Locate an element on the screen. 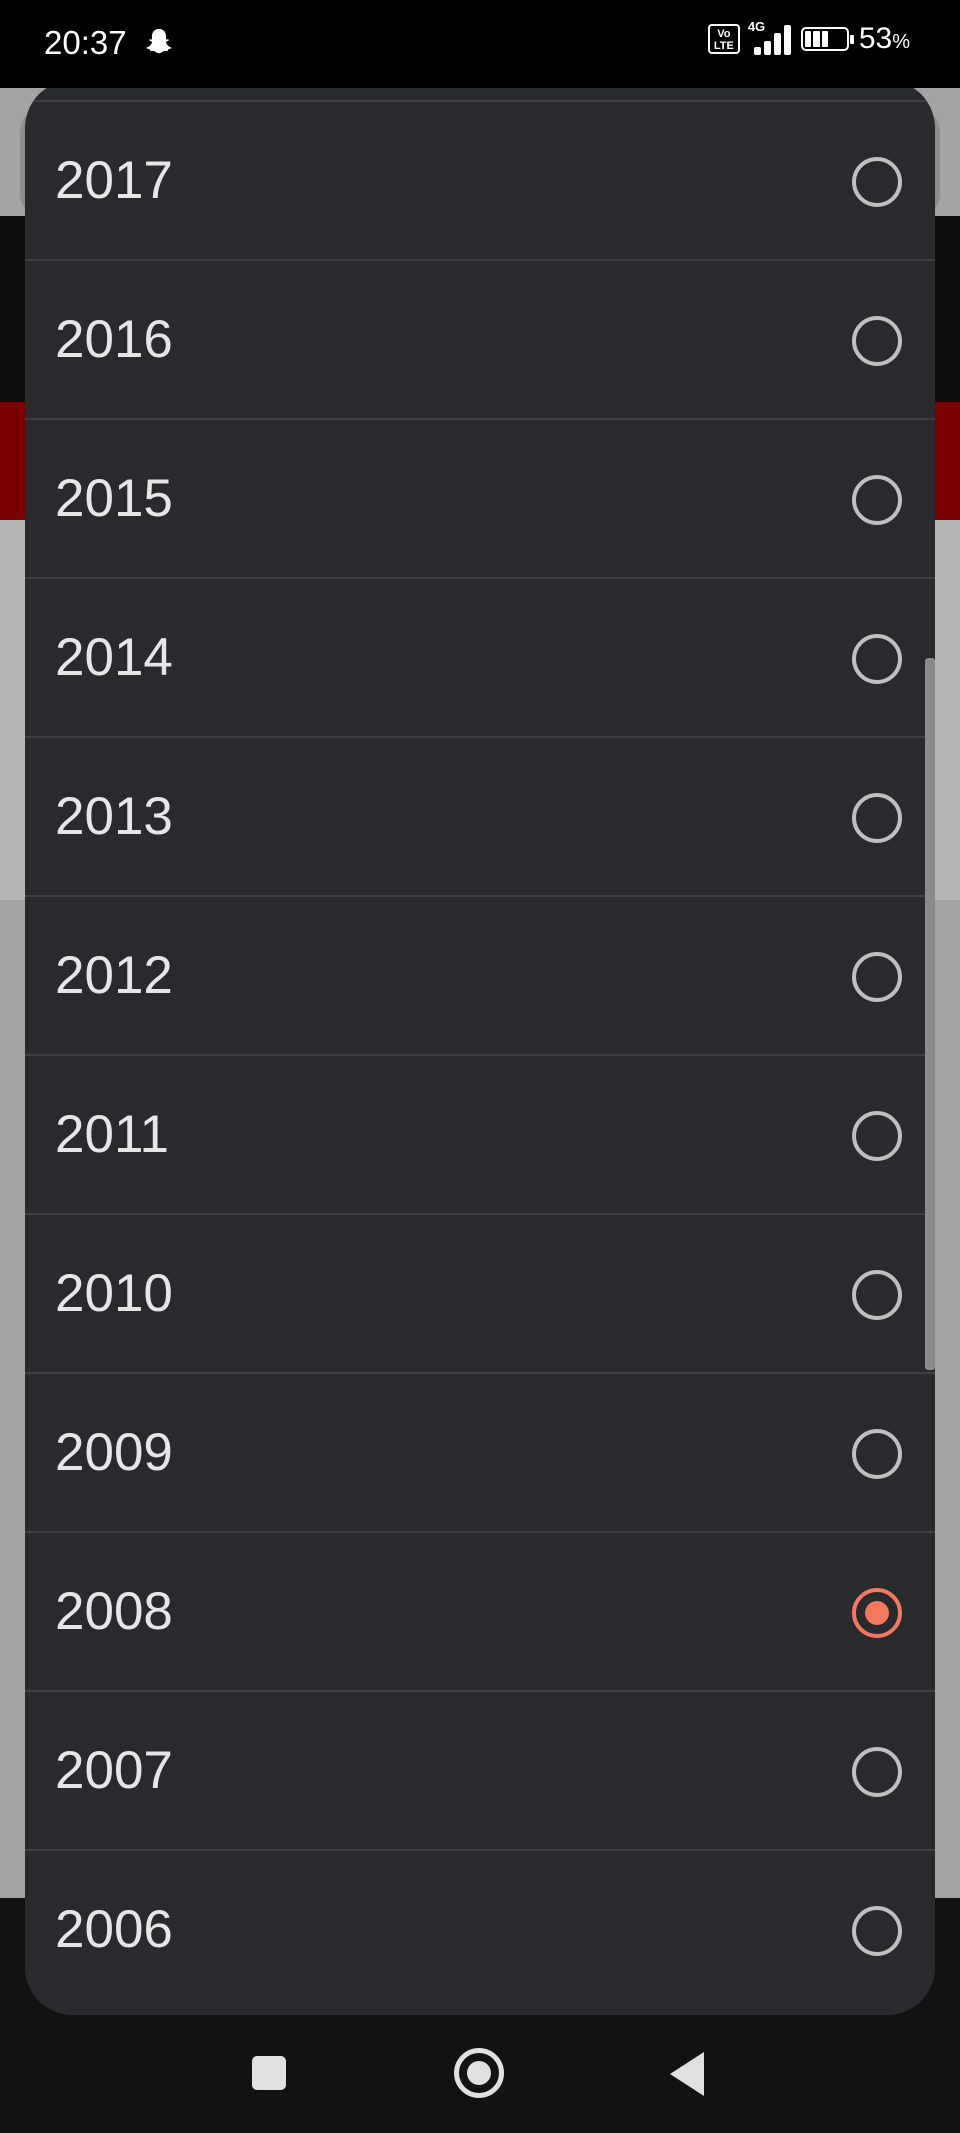  volte-icon: Vo LTE is located at coordinates (723, 39).